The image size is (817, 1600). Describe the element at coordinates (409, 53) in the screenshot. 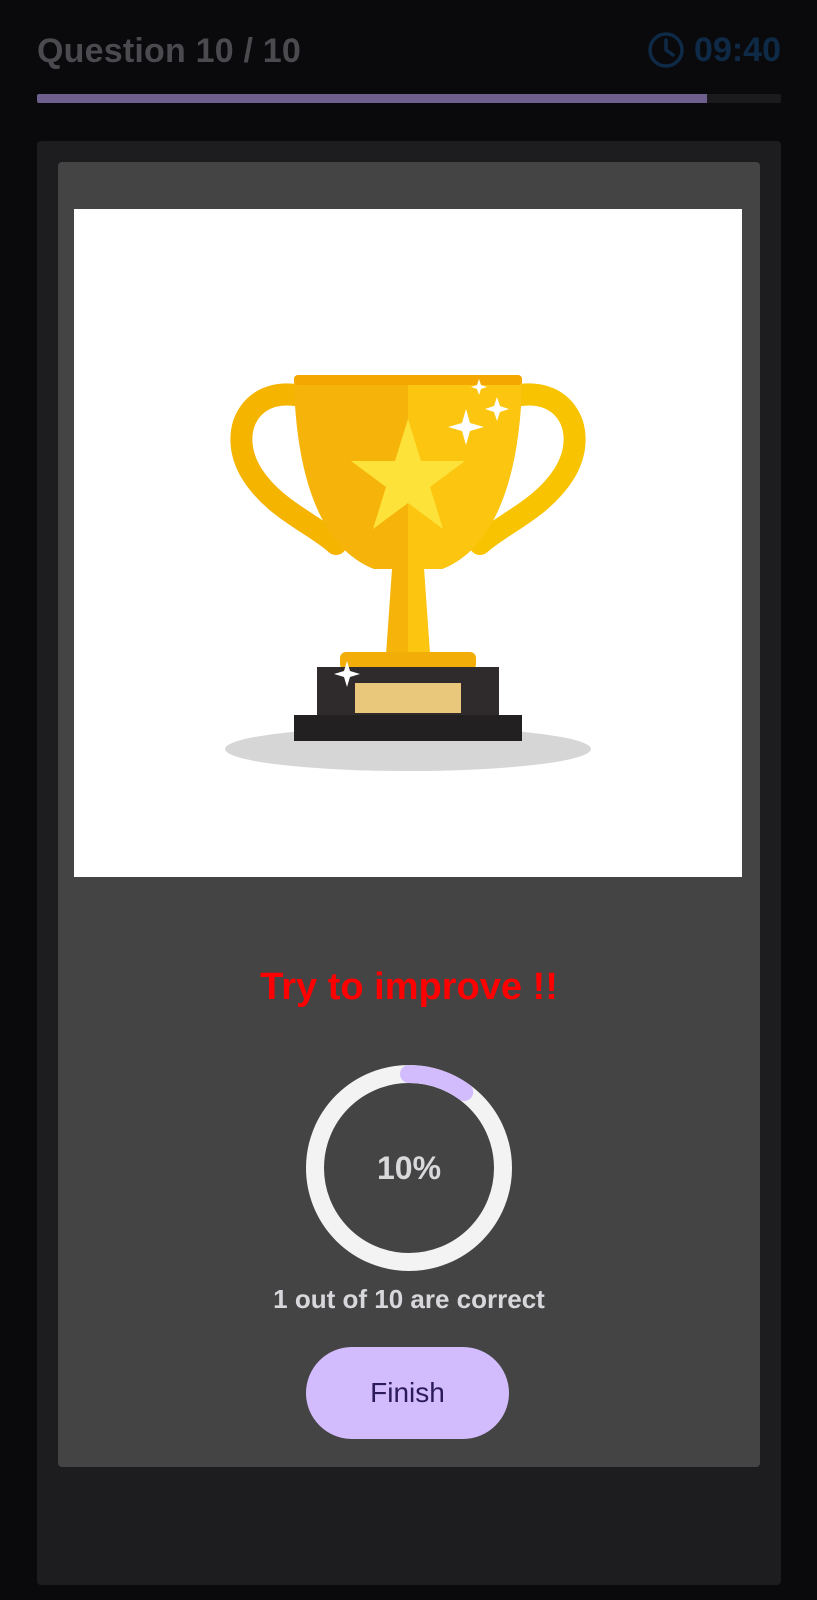

I see `quiz-header: Question 10 / 10 09:40` at that location.